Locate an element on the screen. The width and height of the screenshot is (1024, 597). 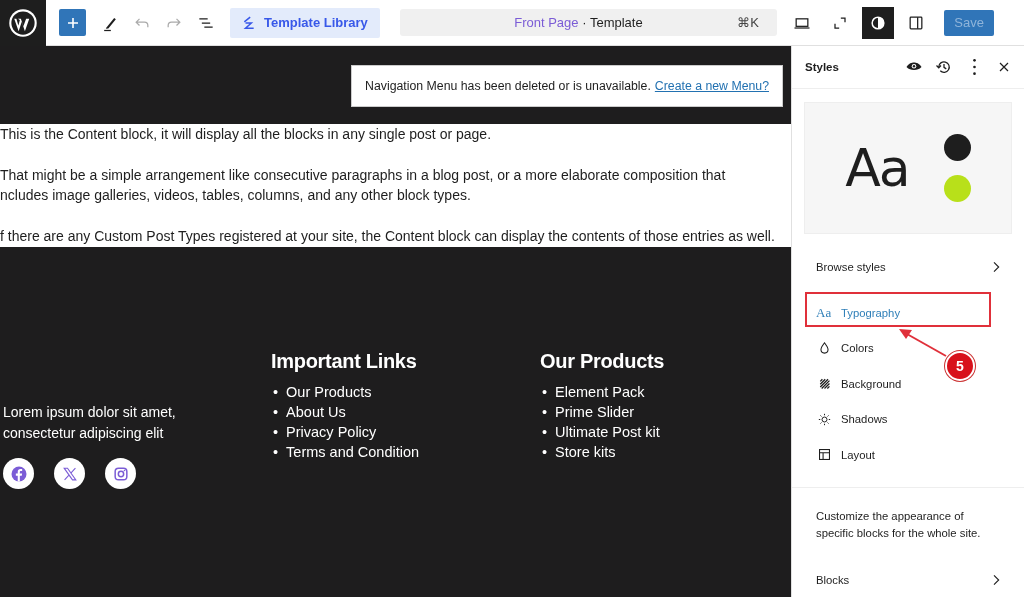
footer-link: Privacy Policy is located at coordinates (331, 432).